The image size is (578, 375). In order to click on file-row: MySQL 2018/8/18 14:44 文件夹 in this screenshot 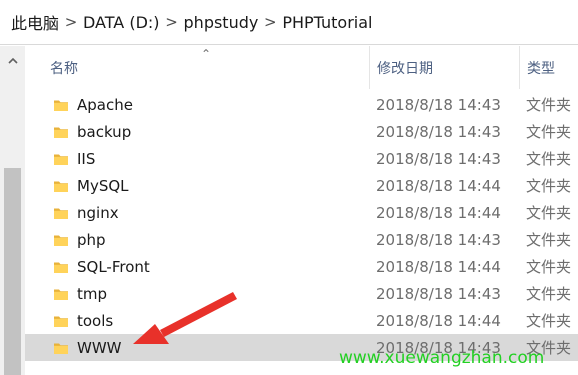, I will do `click(301, 185)`.